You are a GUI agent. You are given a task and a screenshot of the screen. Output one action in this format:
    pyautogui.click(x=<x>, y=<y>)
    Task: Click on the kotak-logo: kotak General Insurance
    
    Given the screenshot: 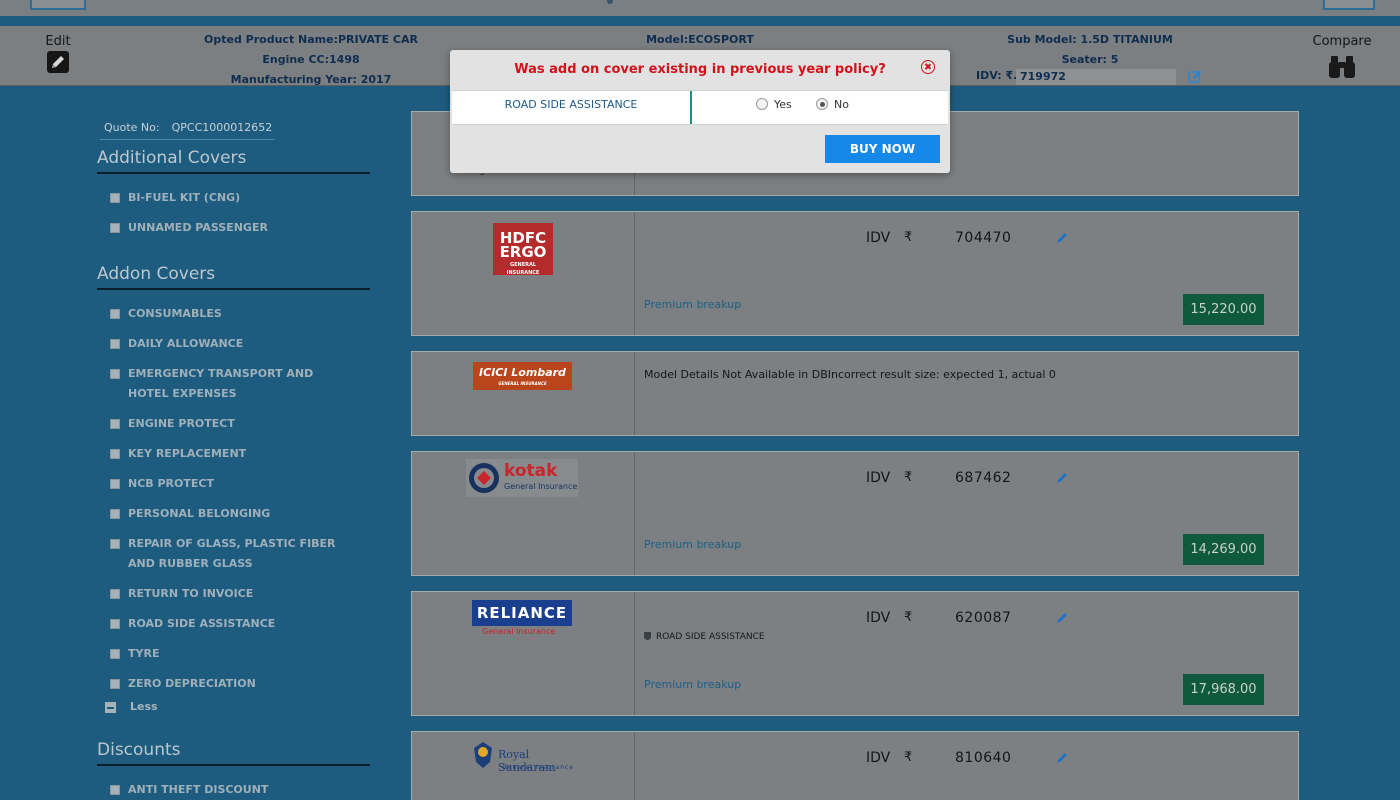 What is the action you would take?
    pyautogui.click(x=522, y=478)
    